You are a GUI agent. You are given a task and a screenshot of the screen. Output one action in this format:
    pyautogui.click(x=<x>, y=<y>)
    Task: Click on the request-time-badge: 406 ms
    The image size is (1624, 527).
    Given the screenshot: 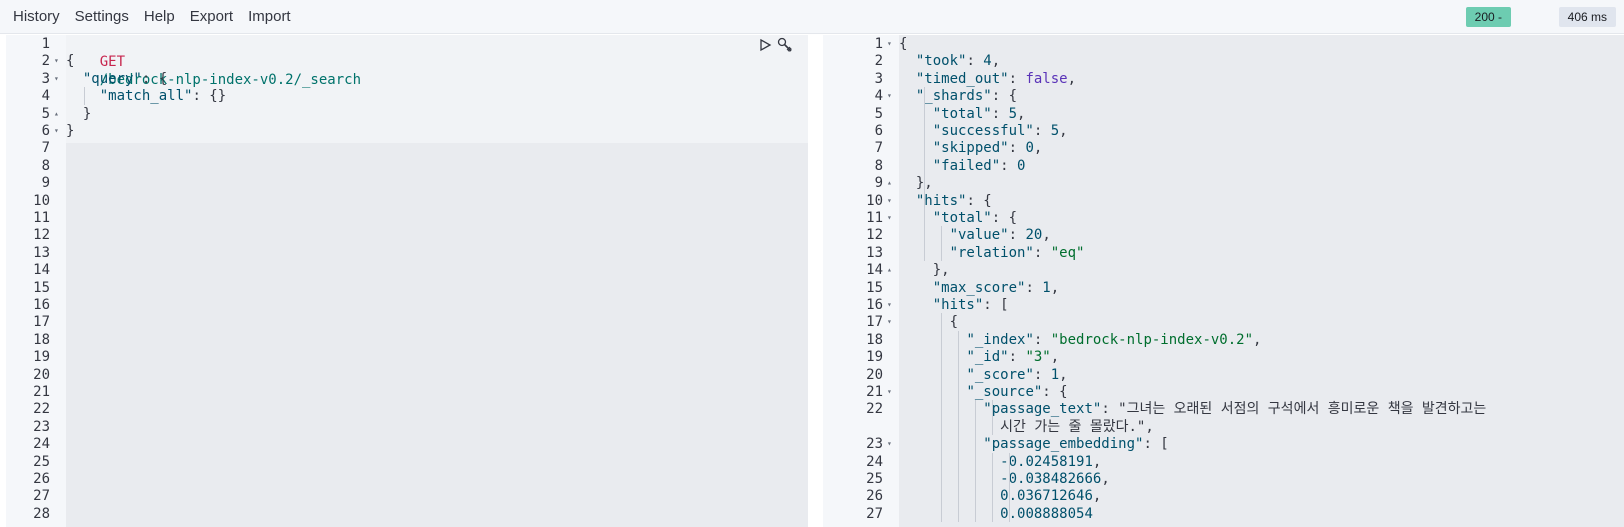 What is the action you would take?
    pyautogui.click(x=1587, y=17)
    